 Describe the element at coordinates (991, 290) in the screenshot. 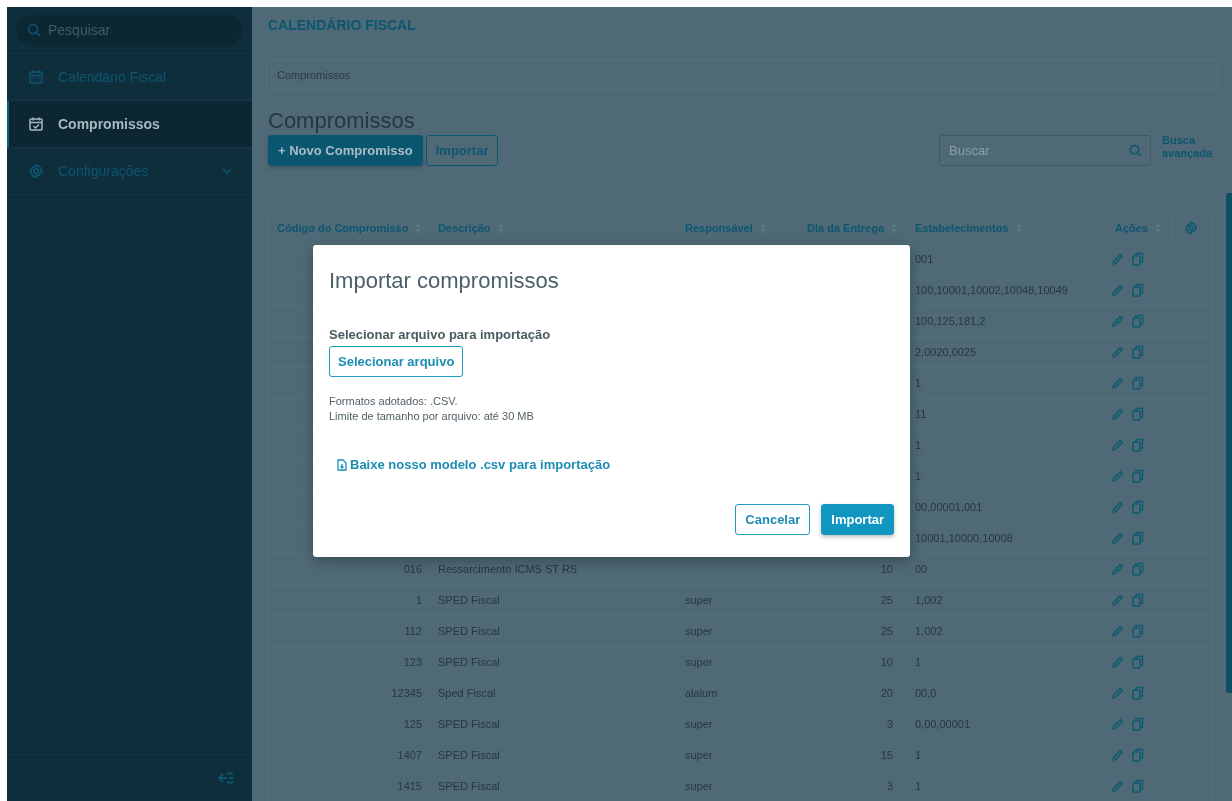

I see `table-cell: 100,10001,10002,10048,10049` at that location.